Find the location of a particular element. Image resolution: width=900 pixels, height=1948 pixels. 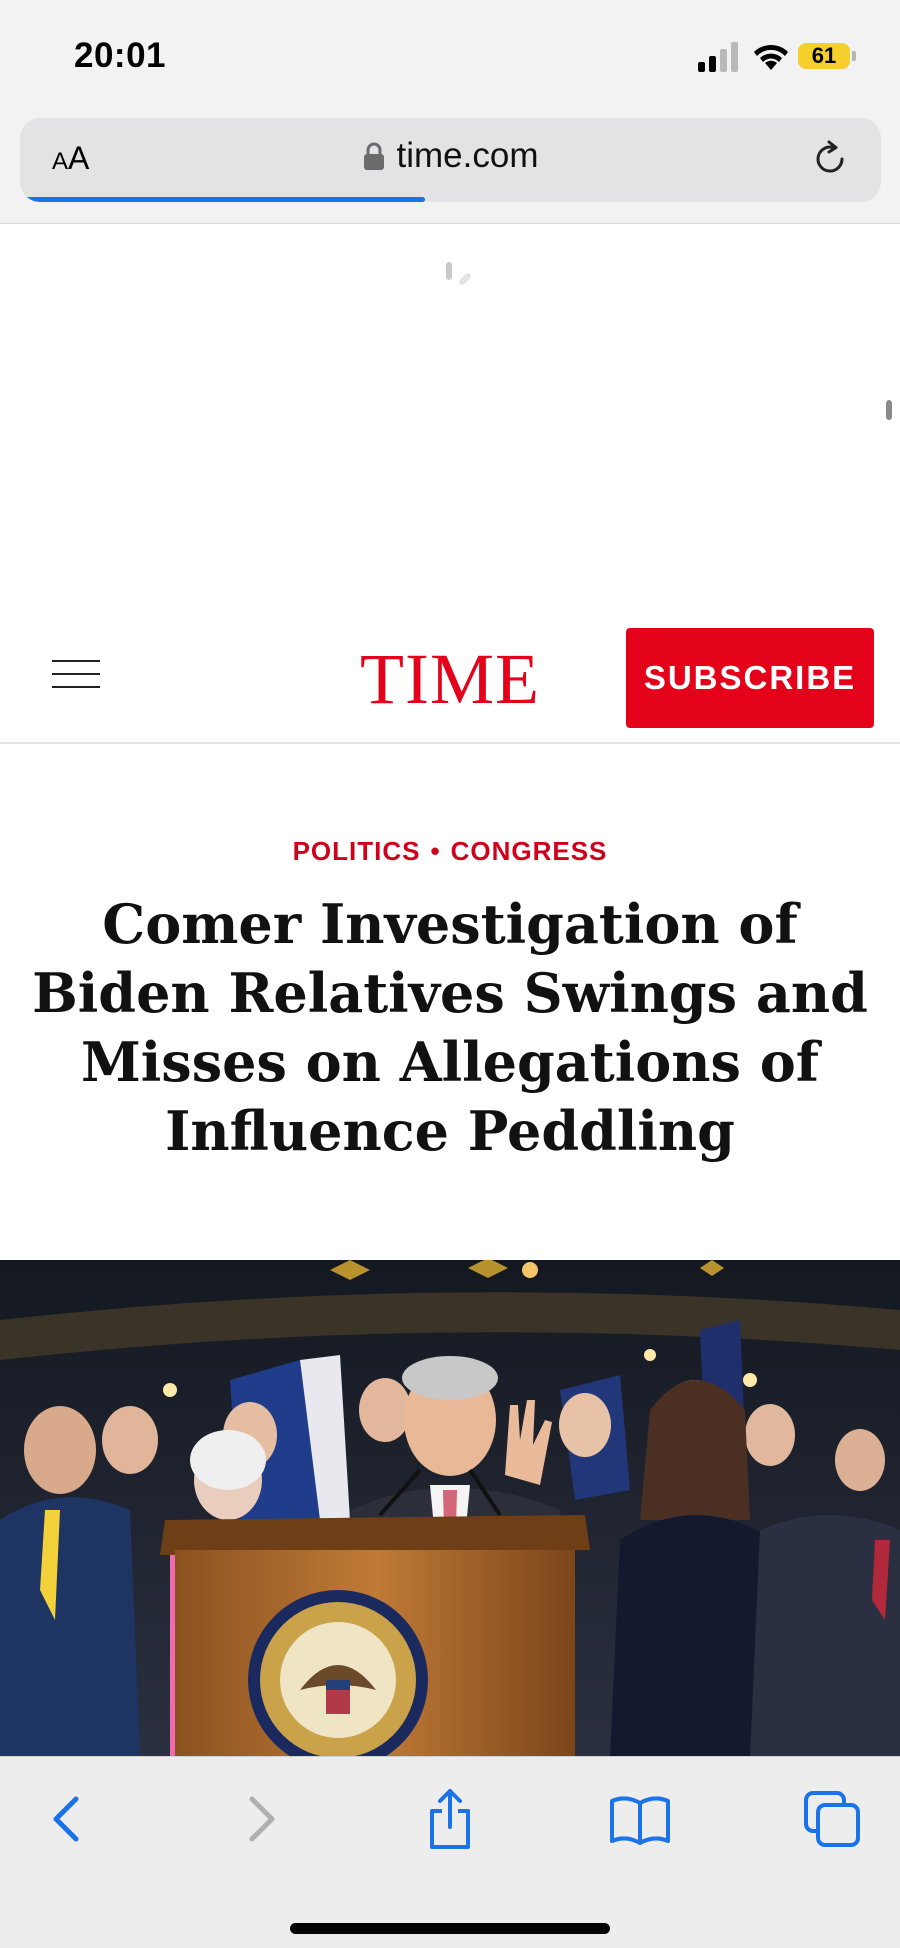

lock-icon is located at coordinates (373, 156).